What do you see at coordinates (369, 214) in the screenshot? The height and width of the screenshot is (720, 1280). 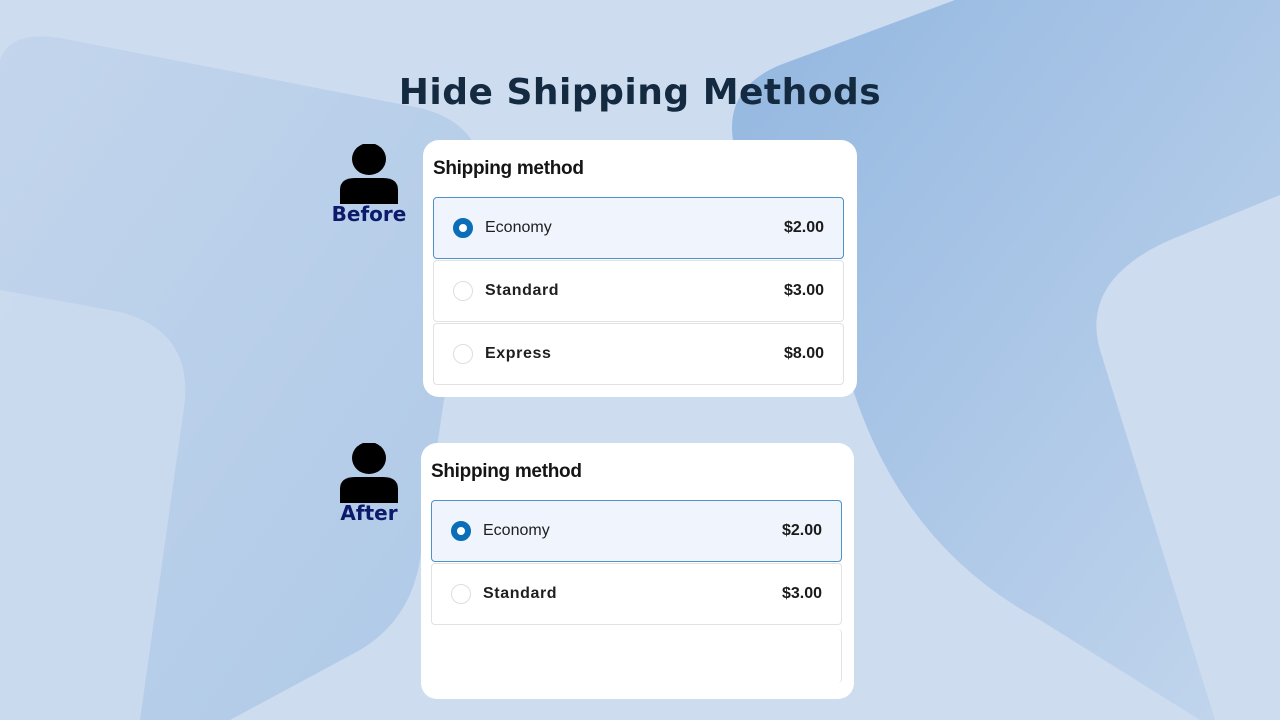 I see `persona-label-before: Before` at bounding box center [369, 214].